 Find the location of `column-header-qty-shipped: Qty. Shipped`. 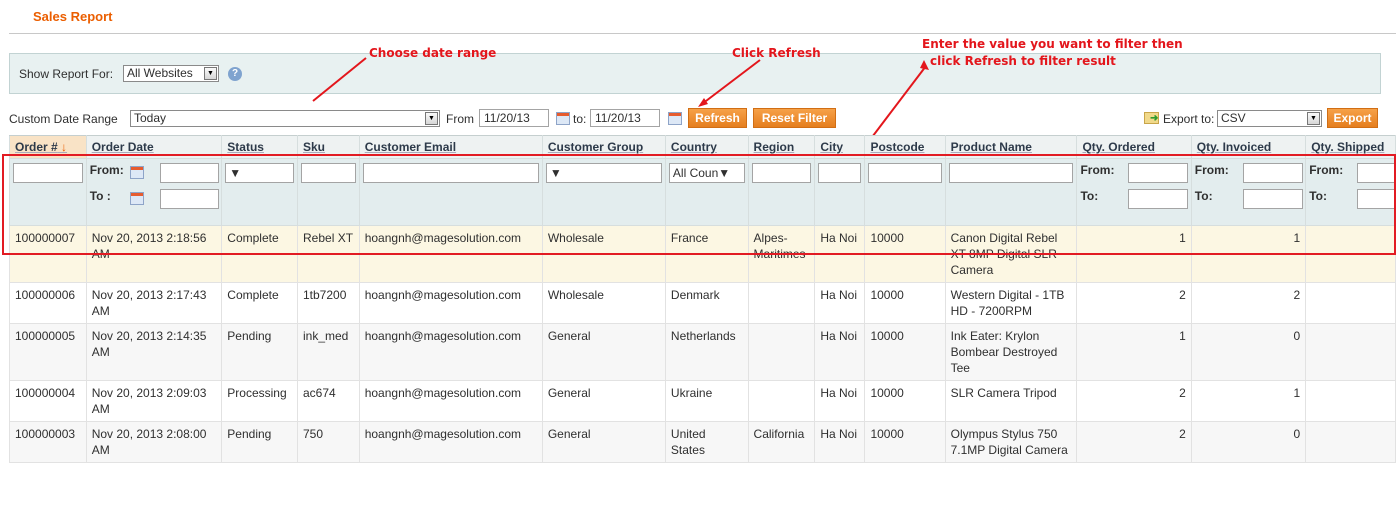

column-header-qty-shipped: Qty. Shipped is located at coordinates (1350, 147).